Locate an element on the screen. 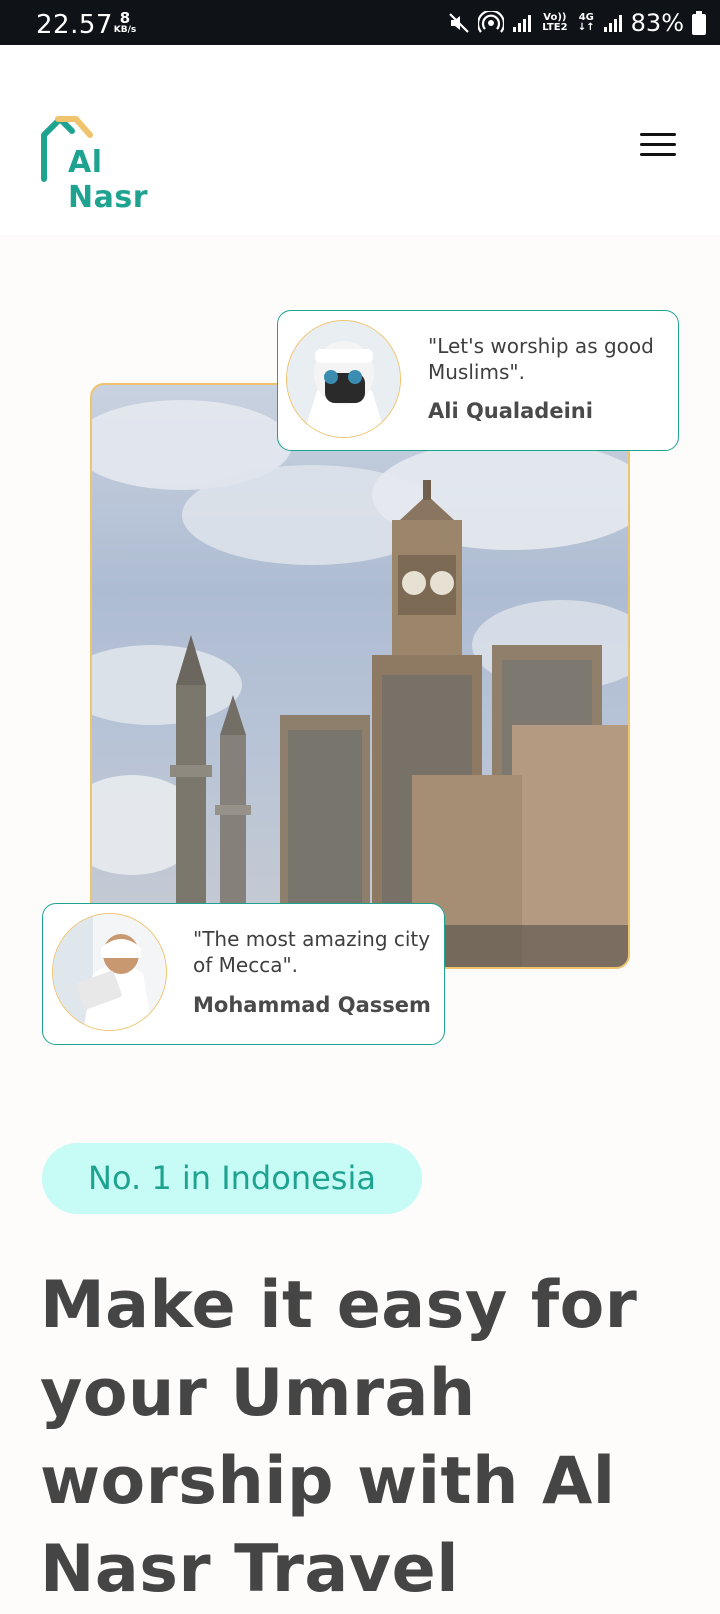  testimonial-quote: "The most amazing city of Mecca". is located at coordinates (312, 952).